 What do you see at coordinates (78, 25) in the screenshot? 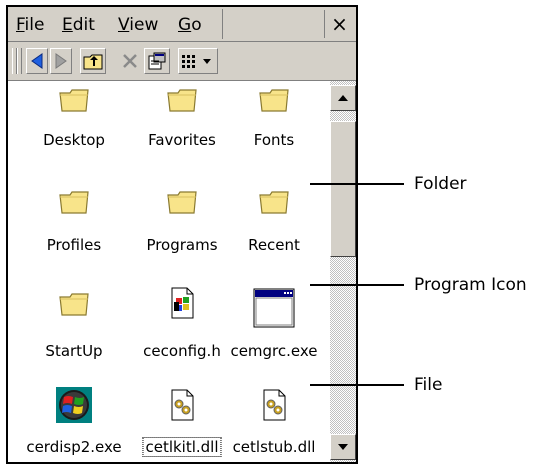
I see `menu-edit: Edit` at bounding box center [78, 25].